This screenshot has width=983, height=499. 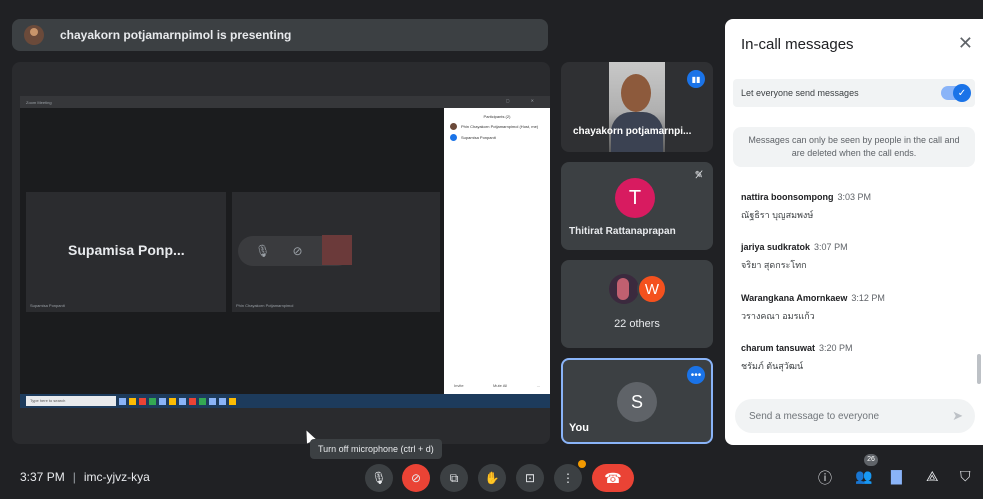 I want to click on phone-hangup-icon: ☎, so click(x=613, y=477).